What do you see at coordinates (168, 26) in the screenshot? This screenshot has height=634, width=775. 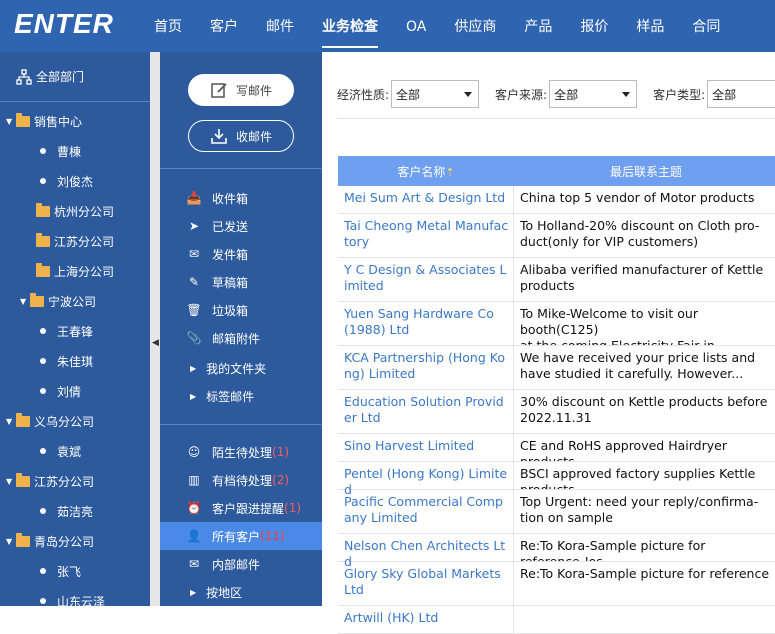 I see `nav-item-0: 首页` at bounding box center [168, 26].